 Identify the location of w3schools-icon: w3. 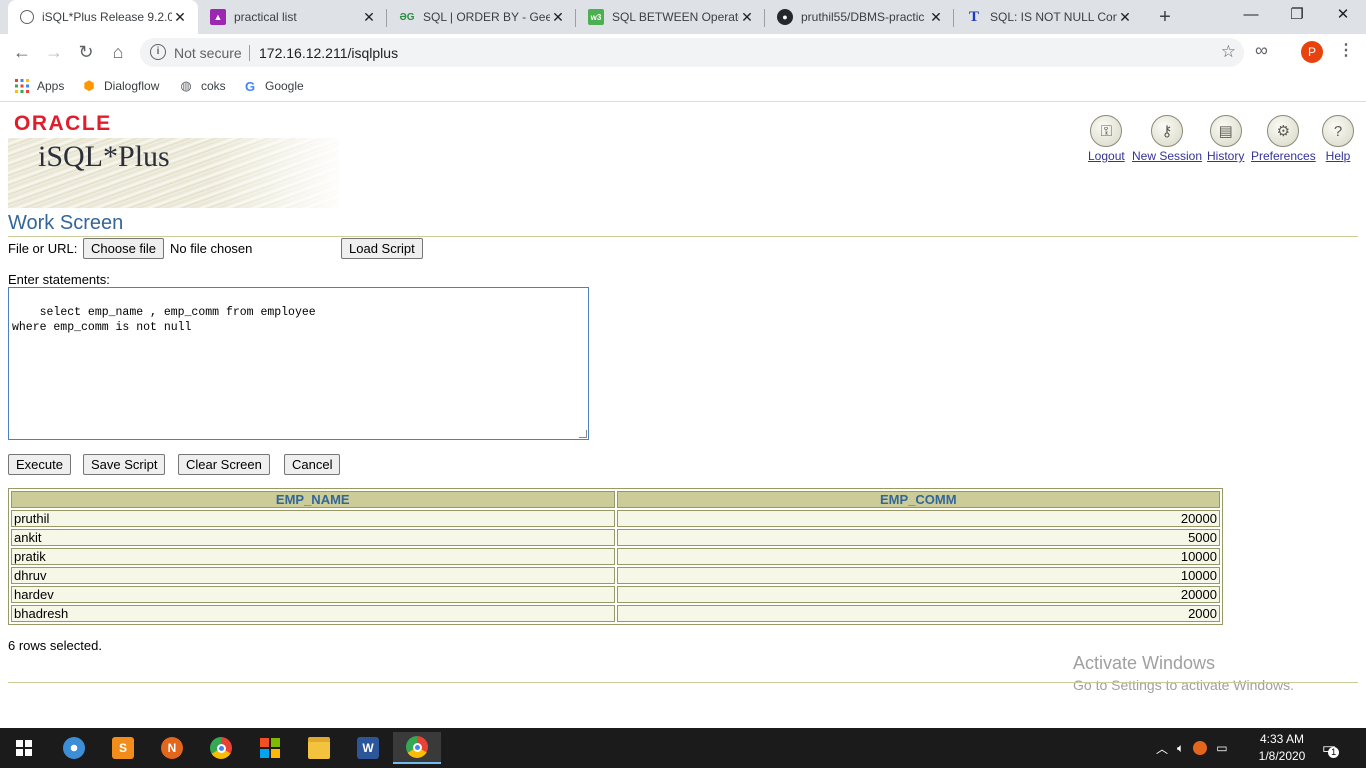
(596, 17).